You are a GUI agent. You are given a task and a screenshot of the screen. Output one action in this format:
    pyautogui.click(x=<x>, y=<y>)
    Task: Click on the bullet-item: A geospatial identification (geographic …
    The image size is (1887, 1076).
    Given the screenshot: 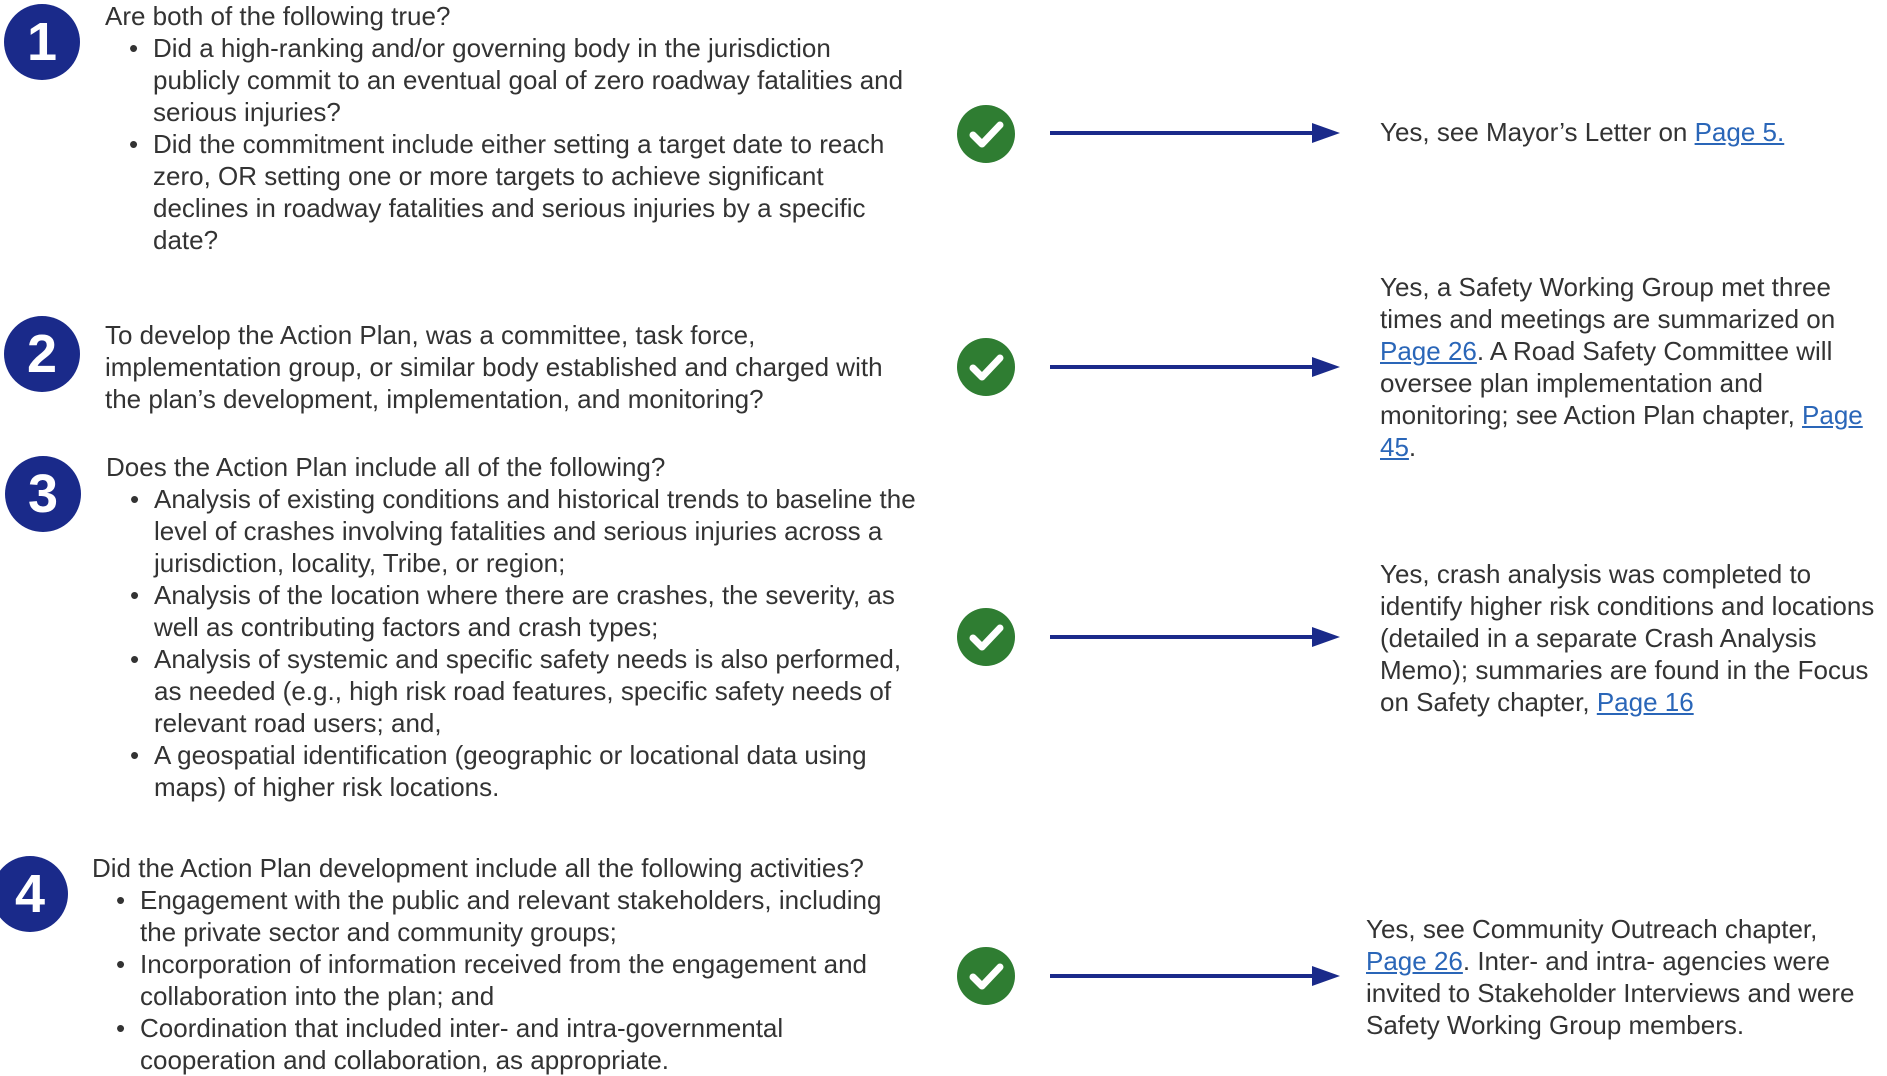 What is the action you would take?
    pyautogui.click(x=523, y=771)
    